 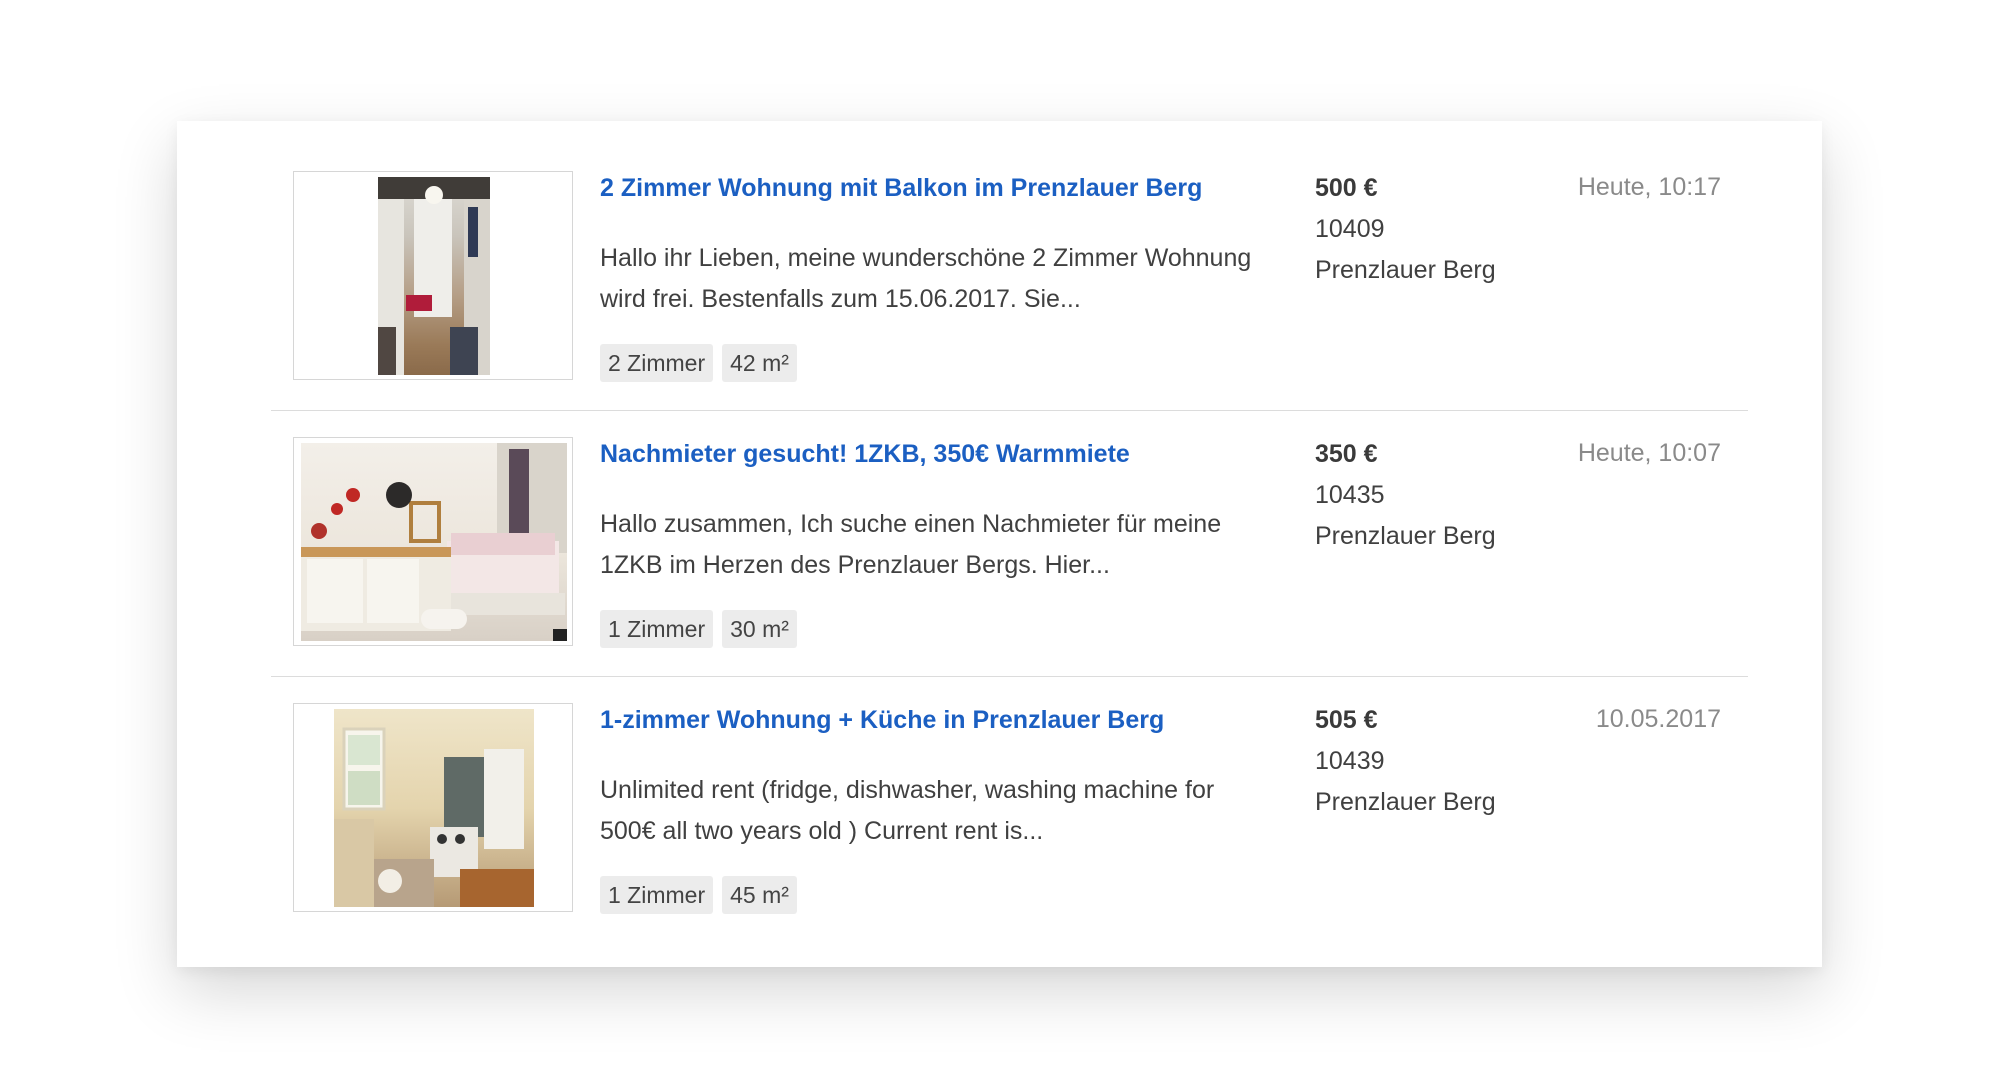 What do you see at coordinates (1649, 187) in the screenshot?
I see `listing-date: Heute, 10:17` at bounding box center [1649, 187].